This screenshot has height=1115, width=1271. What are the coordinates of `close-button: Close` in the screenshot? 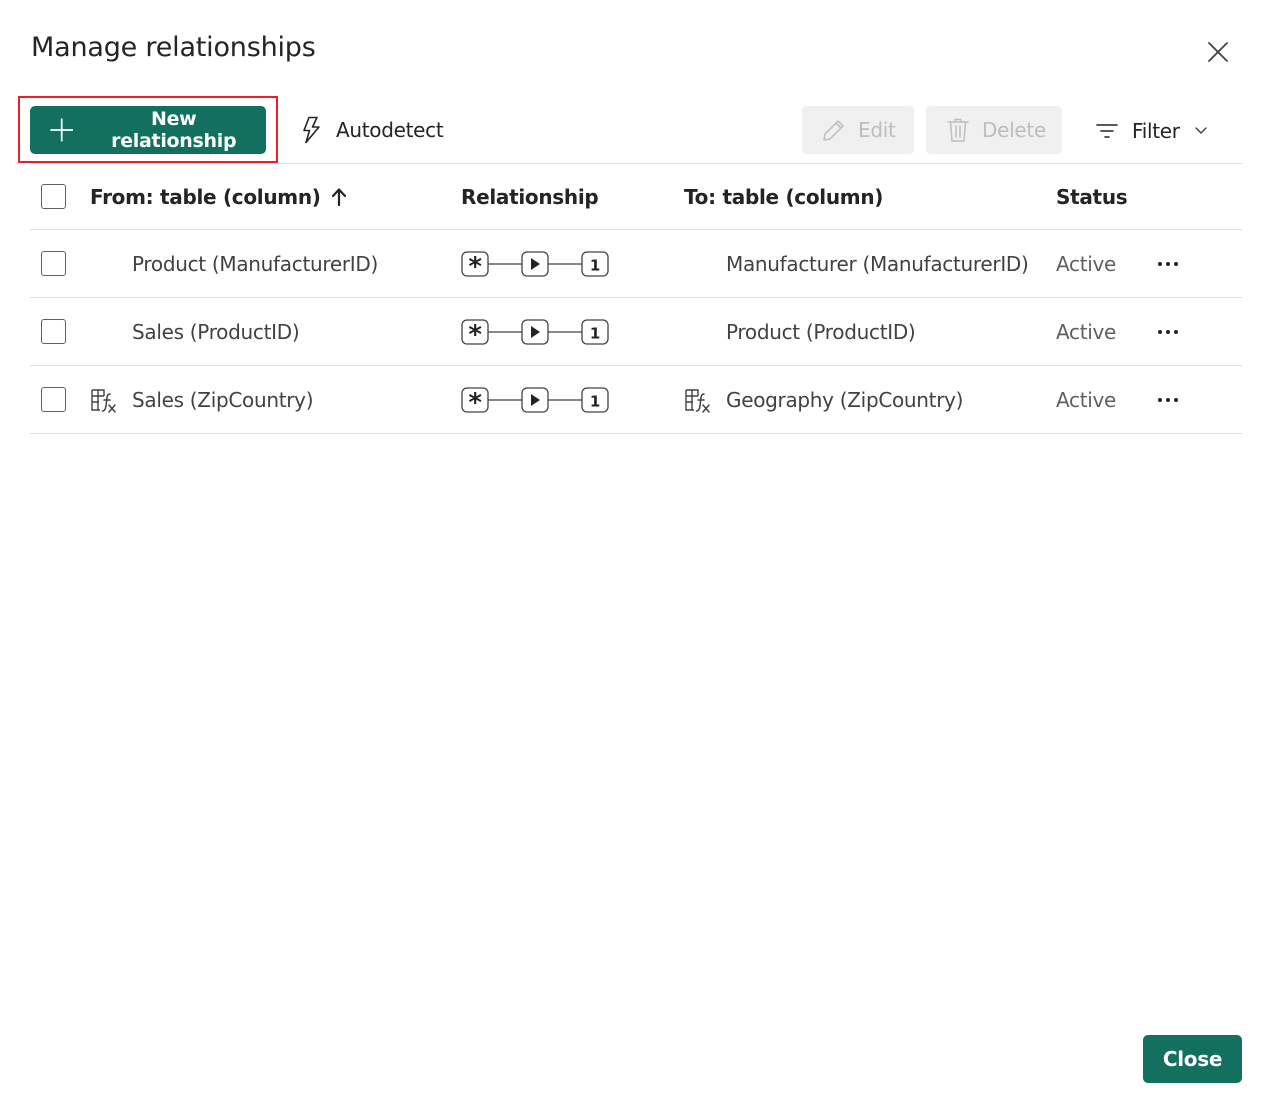 It's located at (1192, 1059).